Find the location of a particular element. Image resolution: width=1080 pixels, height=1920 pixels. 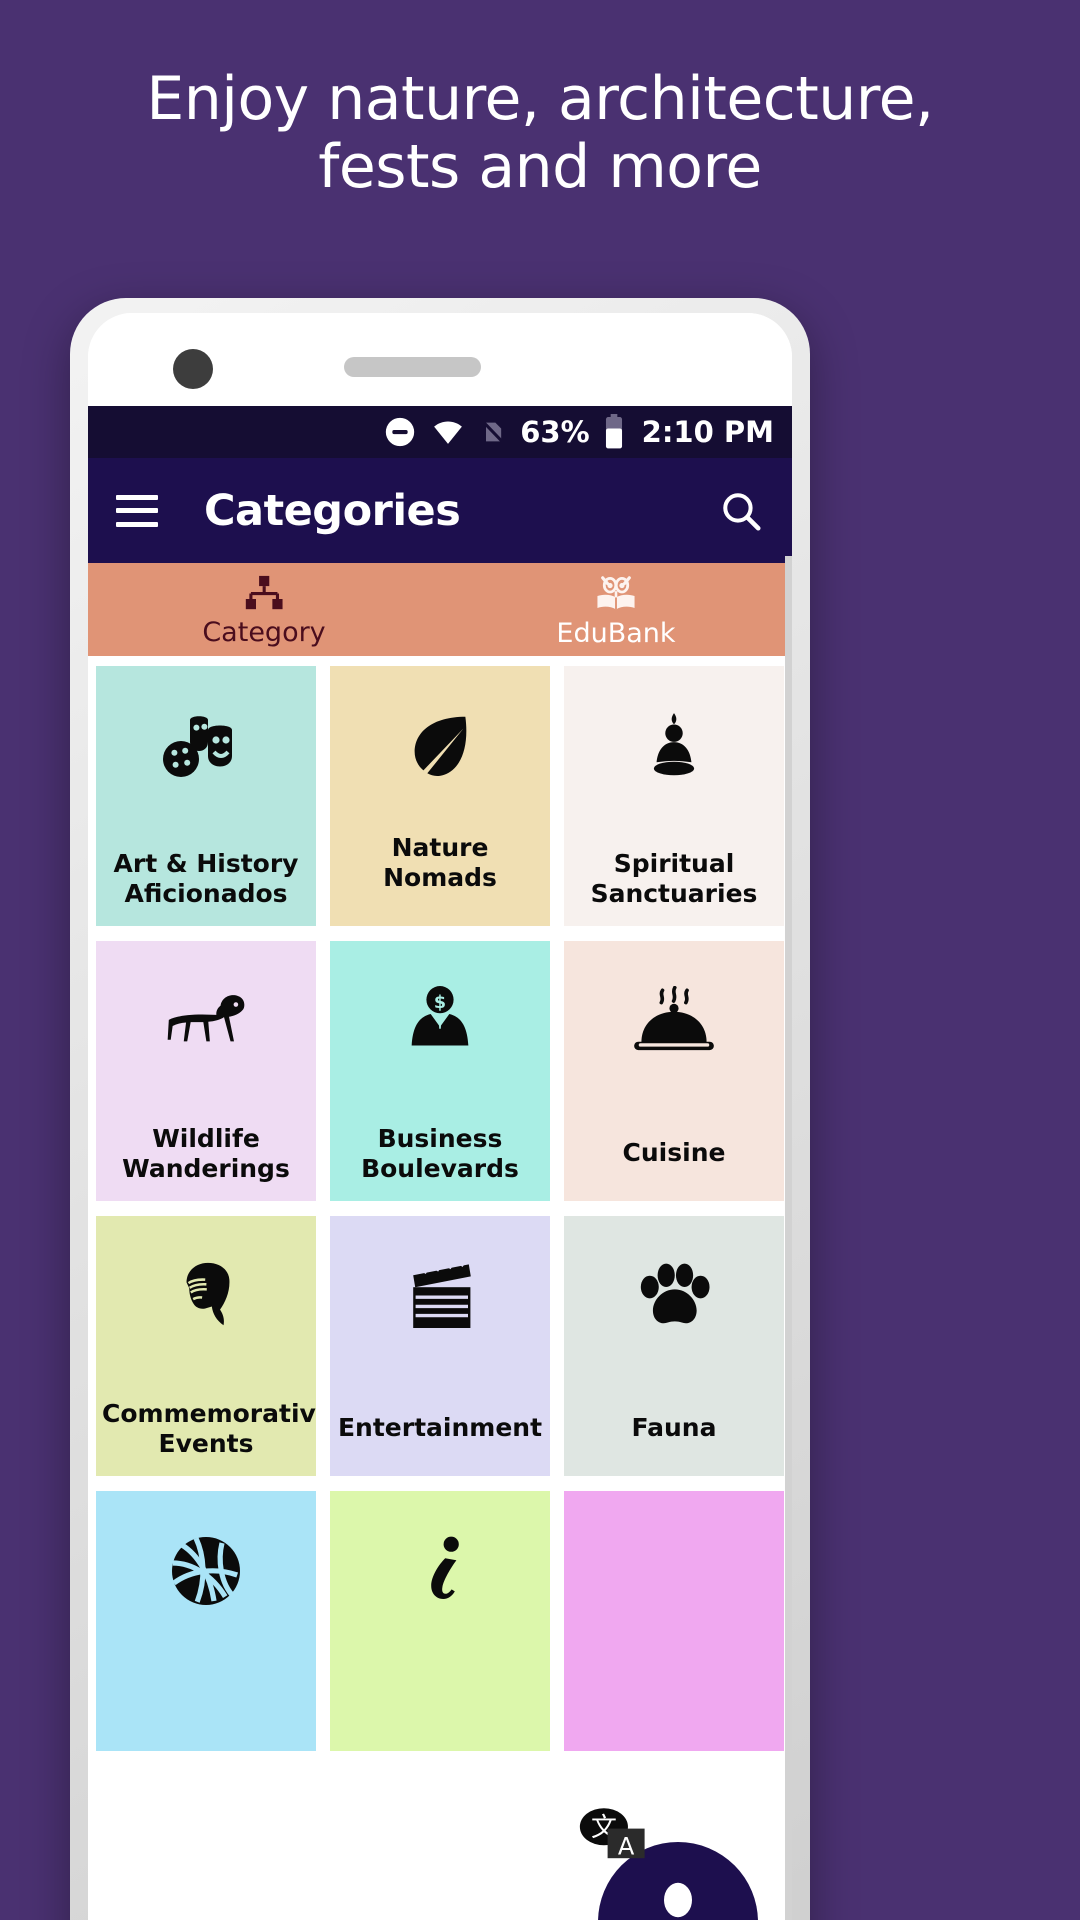

category-card-label: Cuisine is located at coordinates (674, 1152).